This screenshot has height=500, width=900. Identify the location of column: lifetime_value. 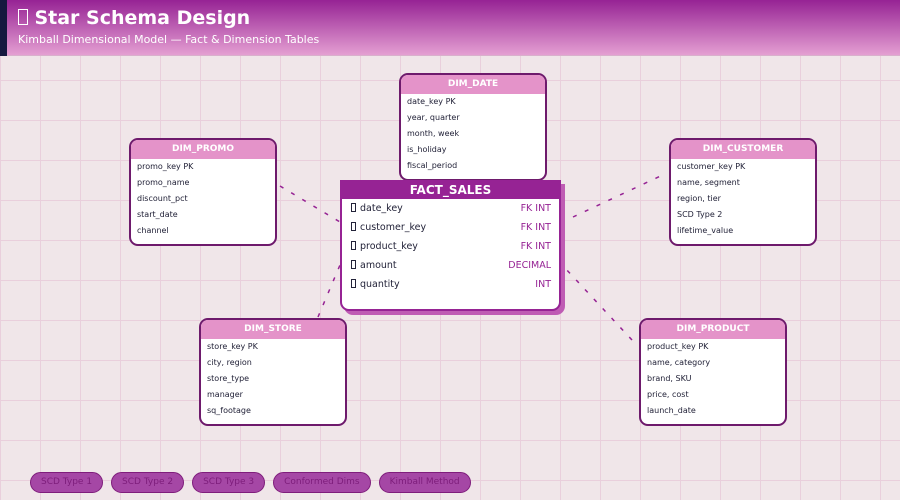
(705, 230).